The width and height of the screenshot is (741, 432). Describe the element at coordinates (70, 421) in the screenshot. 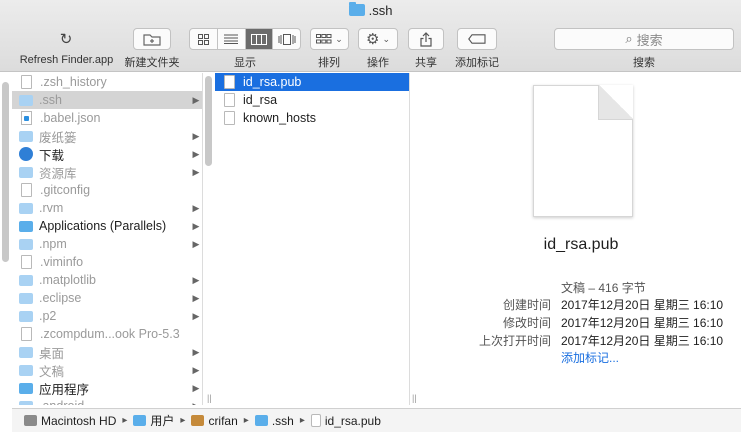

I see `path-crumb: Macintosh HD` at that location.